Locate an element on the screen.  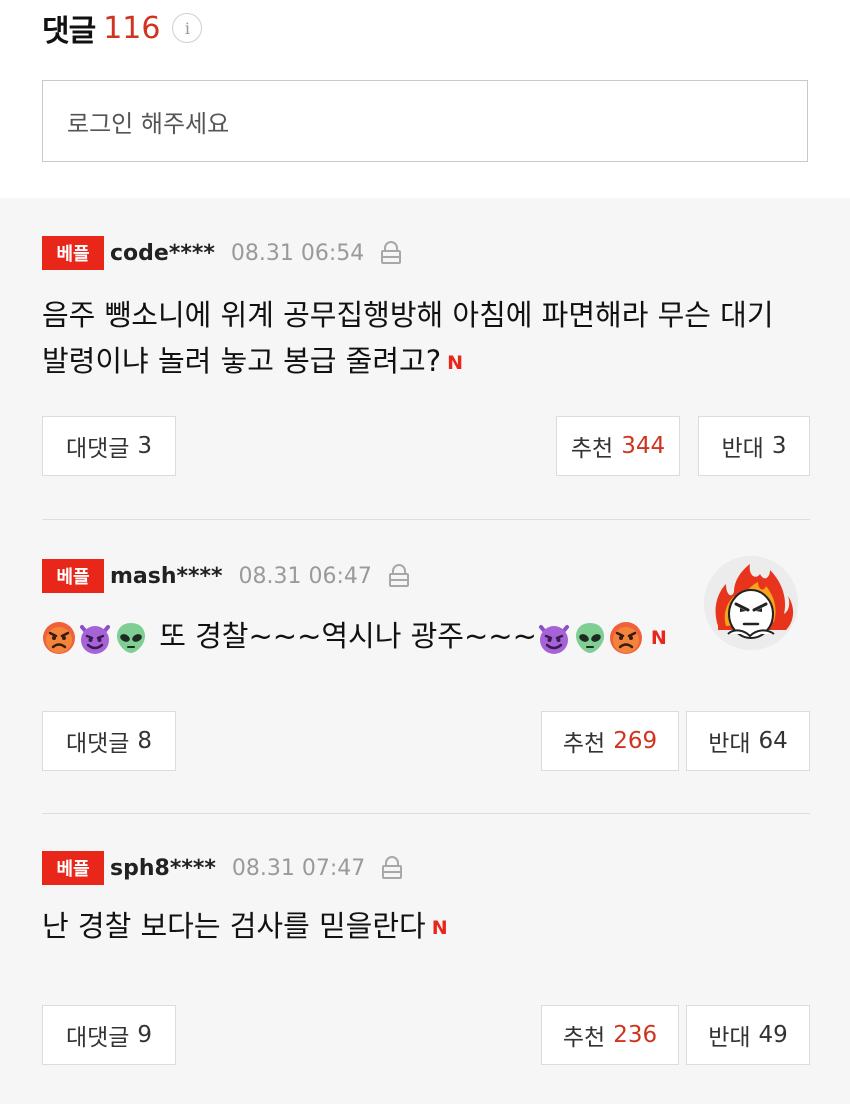
comment-meta: 베플 code**** 08.31 06:54 is located at coordinates (426, 253).